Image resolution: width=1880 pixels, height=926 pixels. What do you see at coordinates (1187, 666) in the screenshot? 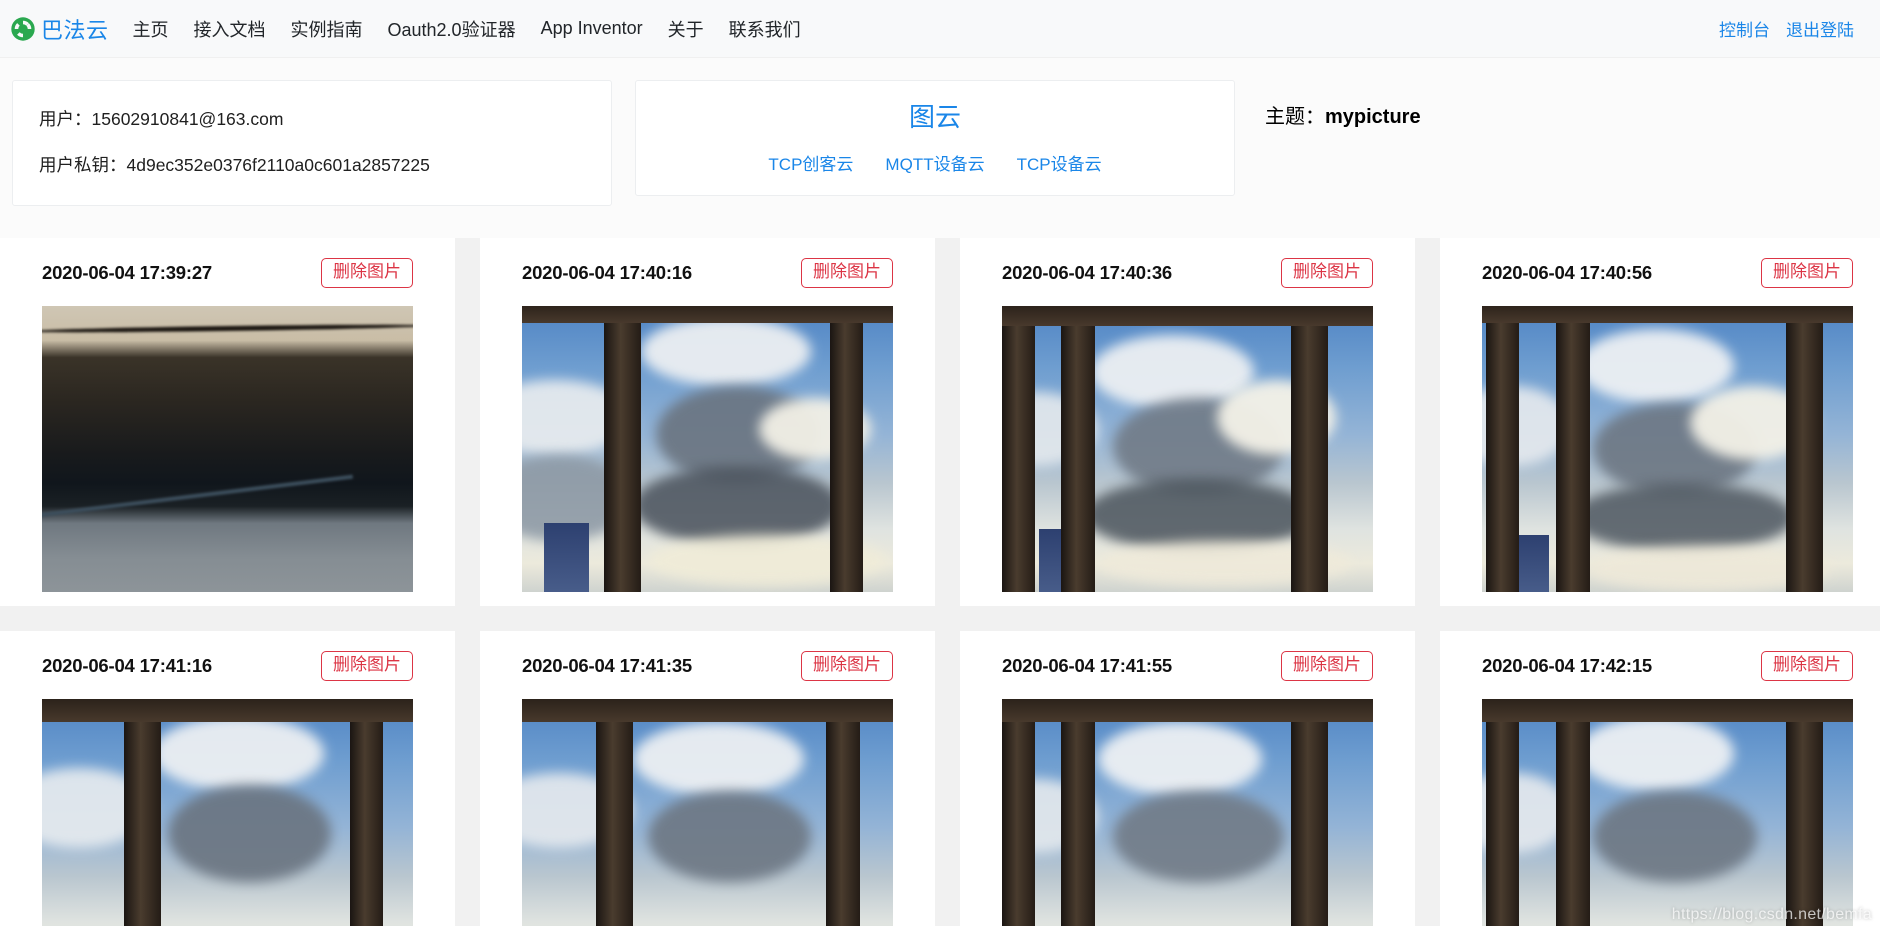
I see `photo-card-header: 2020-06-04 17:41:55 删除图片` at bounding box center [1187, 666].